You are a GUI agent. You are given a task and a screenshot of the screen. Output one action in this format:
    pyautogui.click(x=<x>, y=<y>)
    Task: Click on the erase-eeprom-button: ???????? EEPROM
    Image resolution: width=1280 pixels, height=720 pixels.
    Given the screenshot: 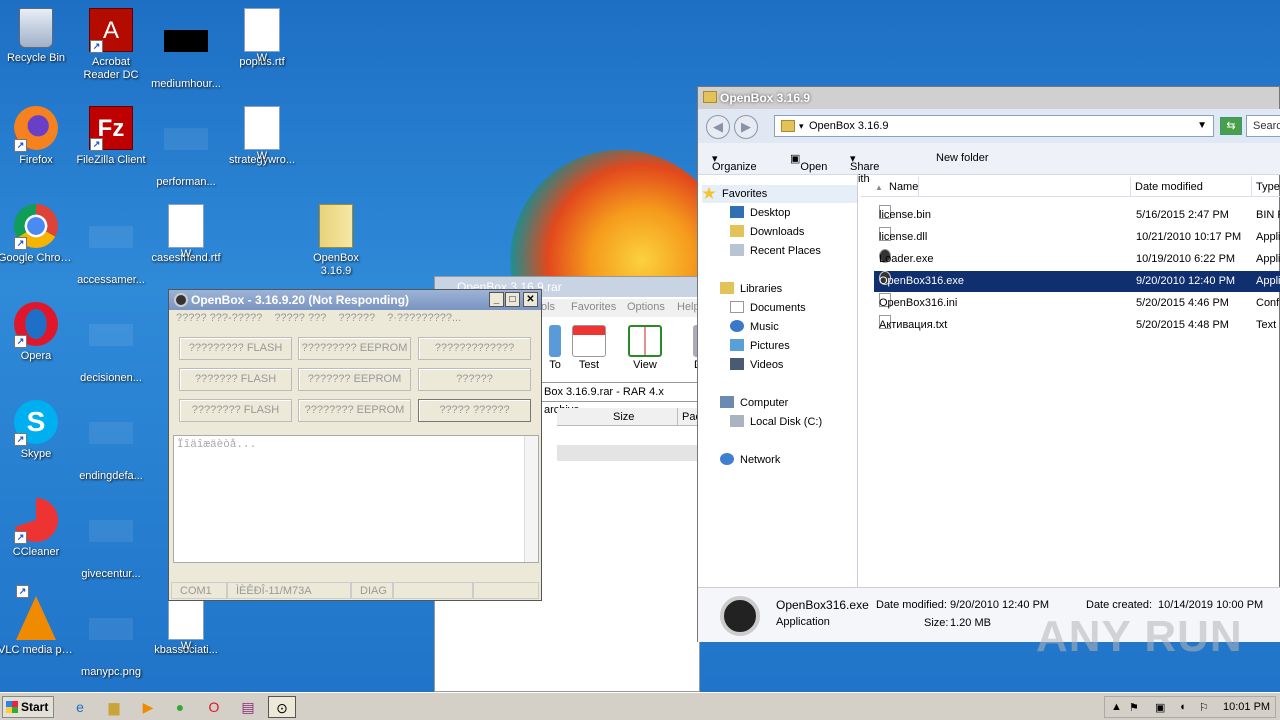 What is the action you would take?
    pyautogui.click(x=354, y=410)
    